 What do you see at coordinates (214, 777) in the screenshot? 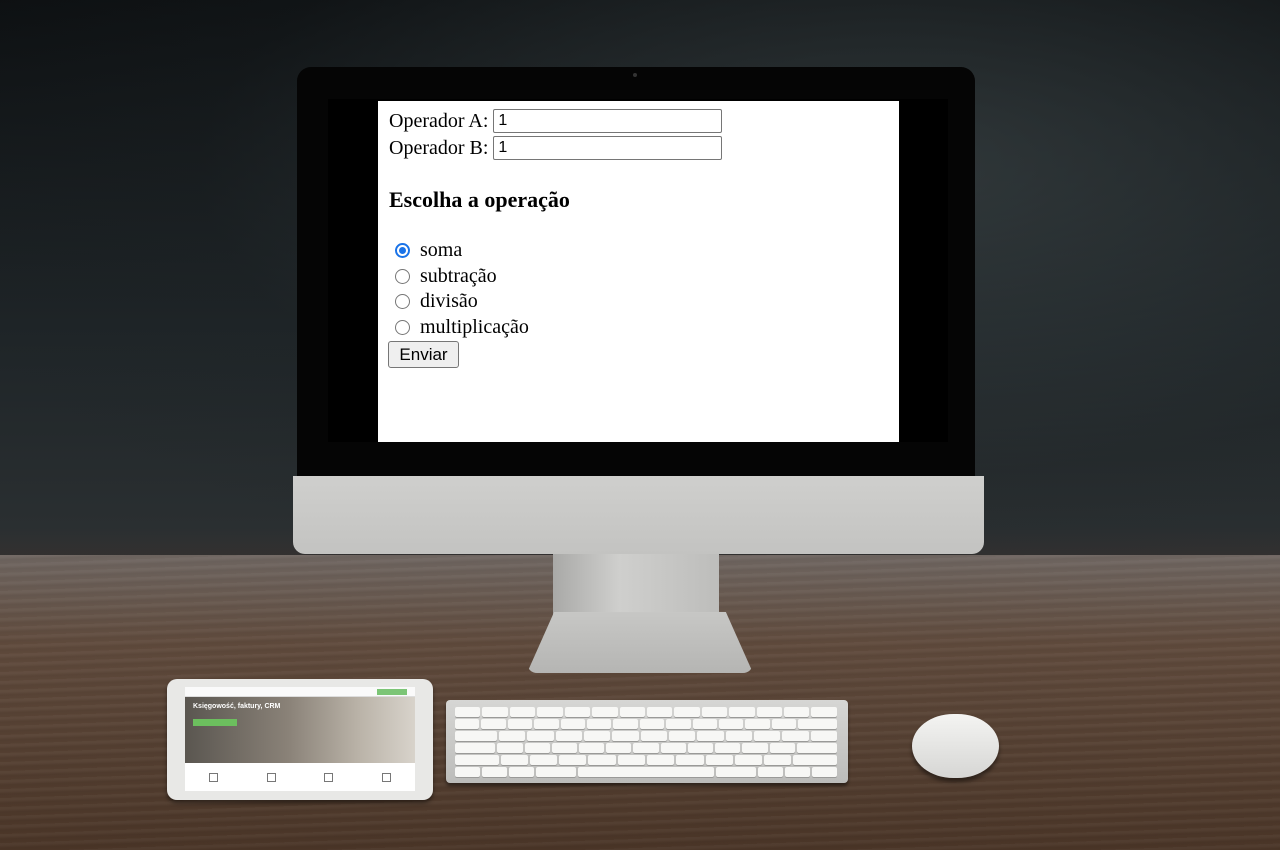
I see `monitor-icon` at bounding box center [214, 777].